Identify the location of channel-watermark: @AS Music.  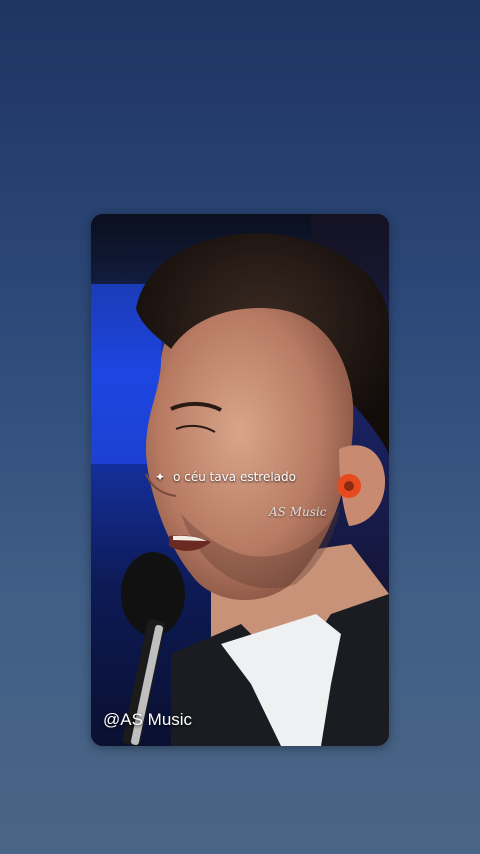
(148, 719).